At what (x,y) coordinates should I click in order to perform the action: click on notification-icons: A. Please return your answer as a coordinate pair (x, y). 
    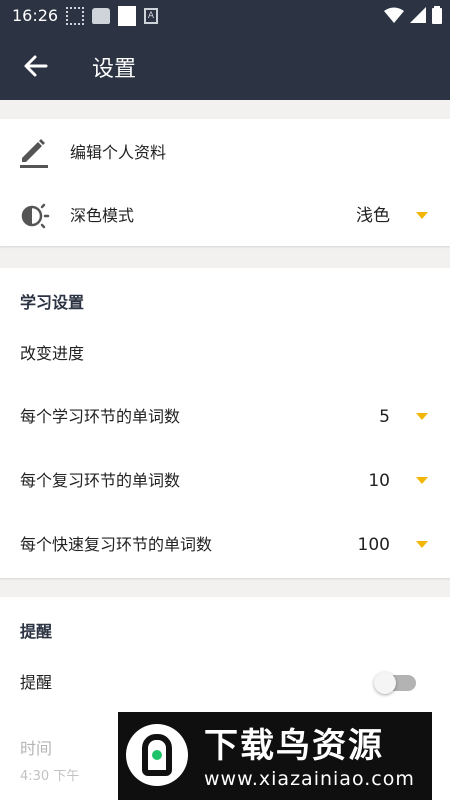
    Looking at the image, I should click on (112, 16).